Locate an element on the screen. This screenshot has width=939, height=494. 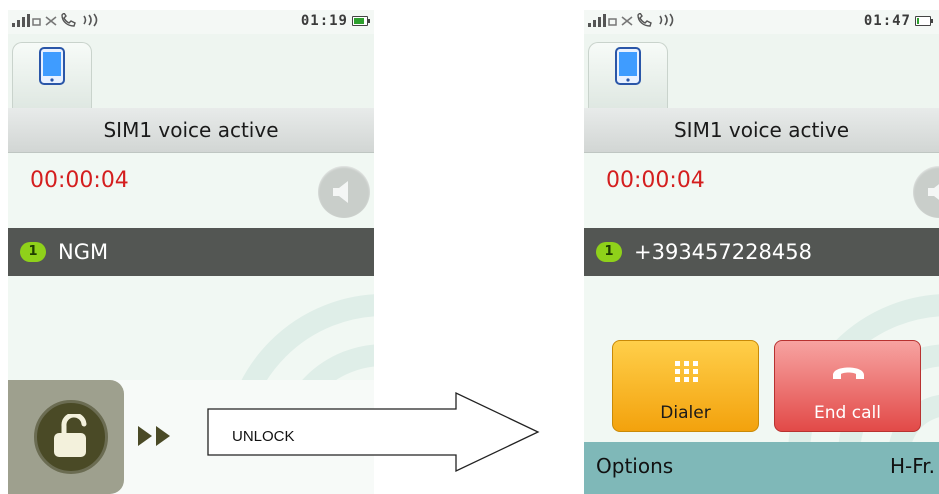
end-call-label: End call is located at coordinates (847, 413).